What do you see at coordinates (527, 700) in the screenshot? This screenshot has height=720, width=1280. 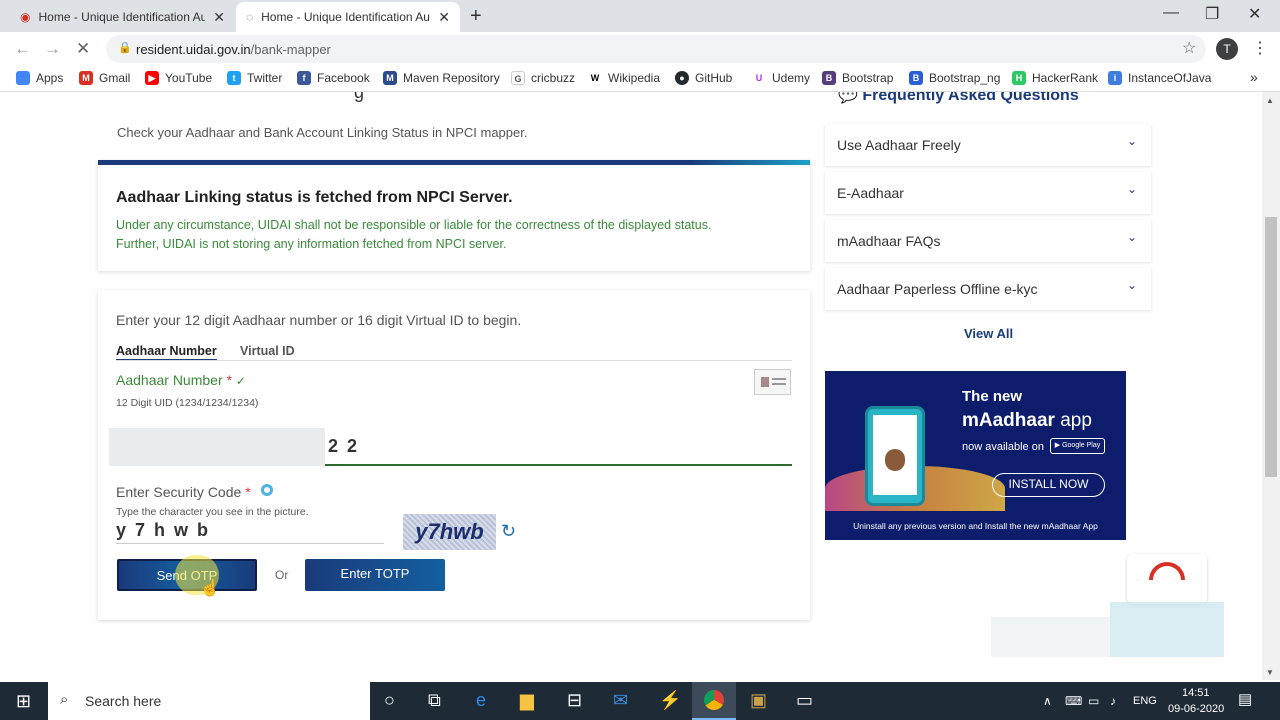 I see `file-explorer-icon: ▆` at bounding box center [527, 700].